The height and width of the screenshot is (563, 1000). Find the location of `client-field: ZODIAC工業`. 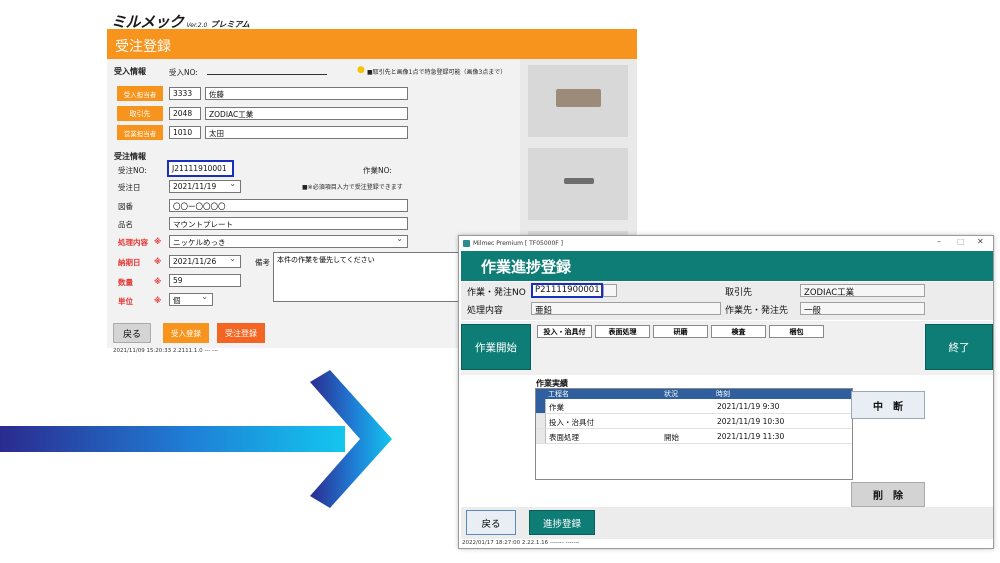

client-field: ZODIAC工業 is located at coordinates (862, 291).